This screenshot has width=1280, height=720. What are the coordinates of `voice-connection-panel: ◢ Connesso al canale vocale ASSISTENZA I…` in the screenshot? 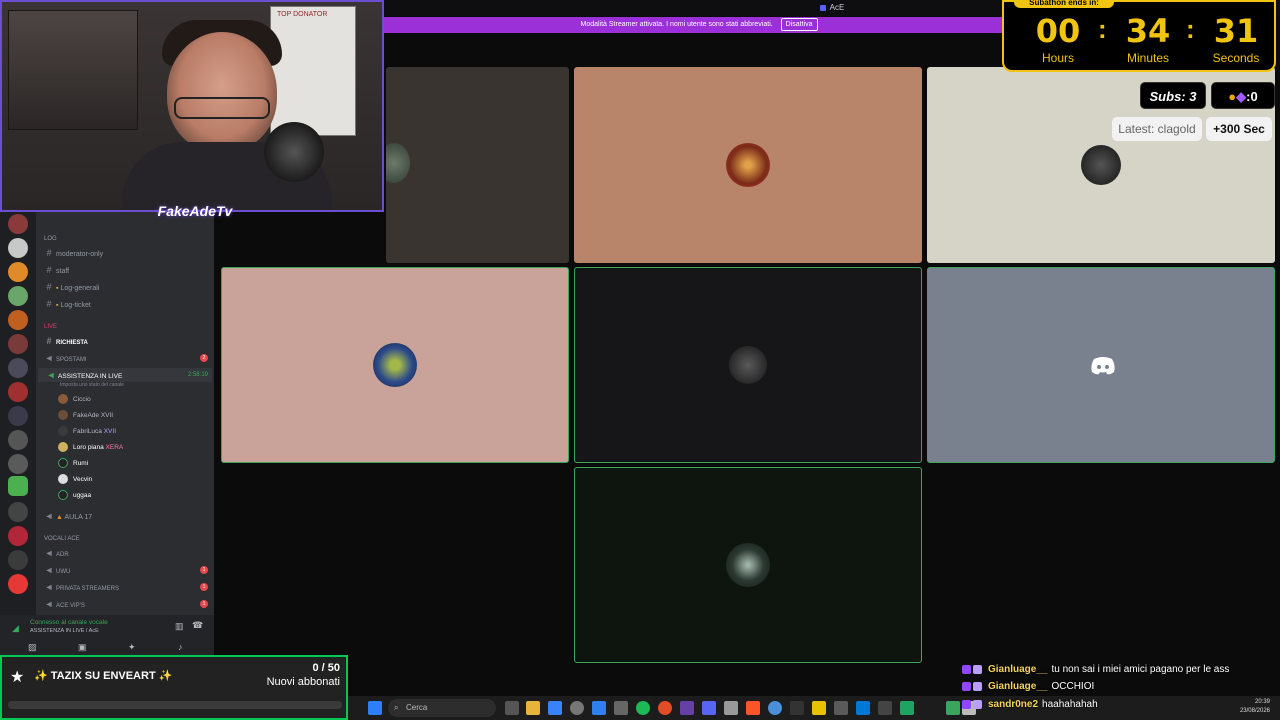 It's located at (107, 635).